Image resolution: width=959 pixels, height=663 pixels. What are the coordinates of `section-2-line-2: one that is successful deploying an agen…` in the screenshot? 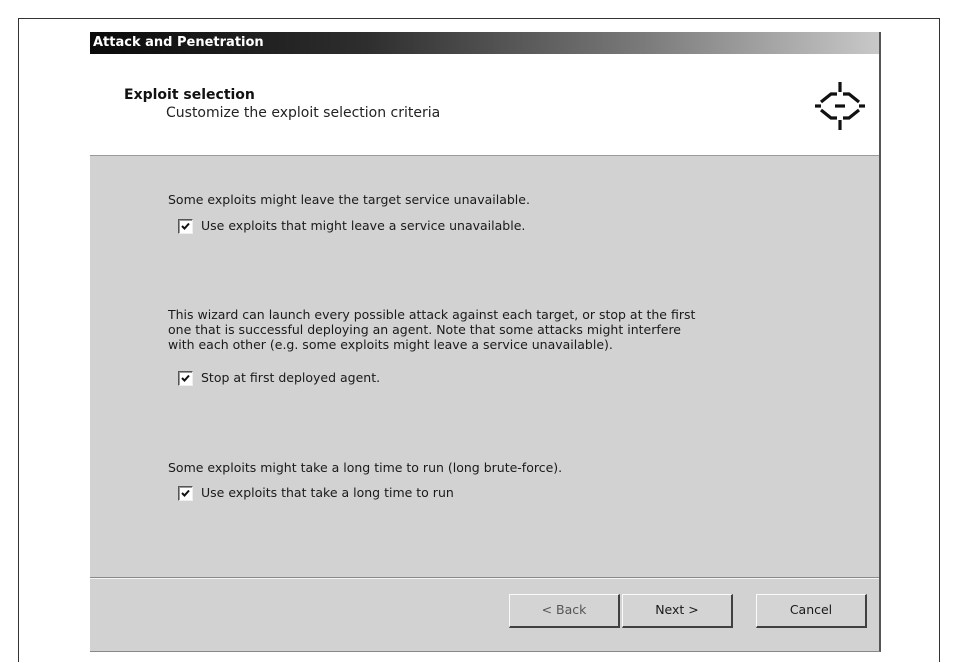 It's located at (425, 329).